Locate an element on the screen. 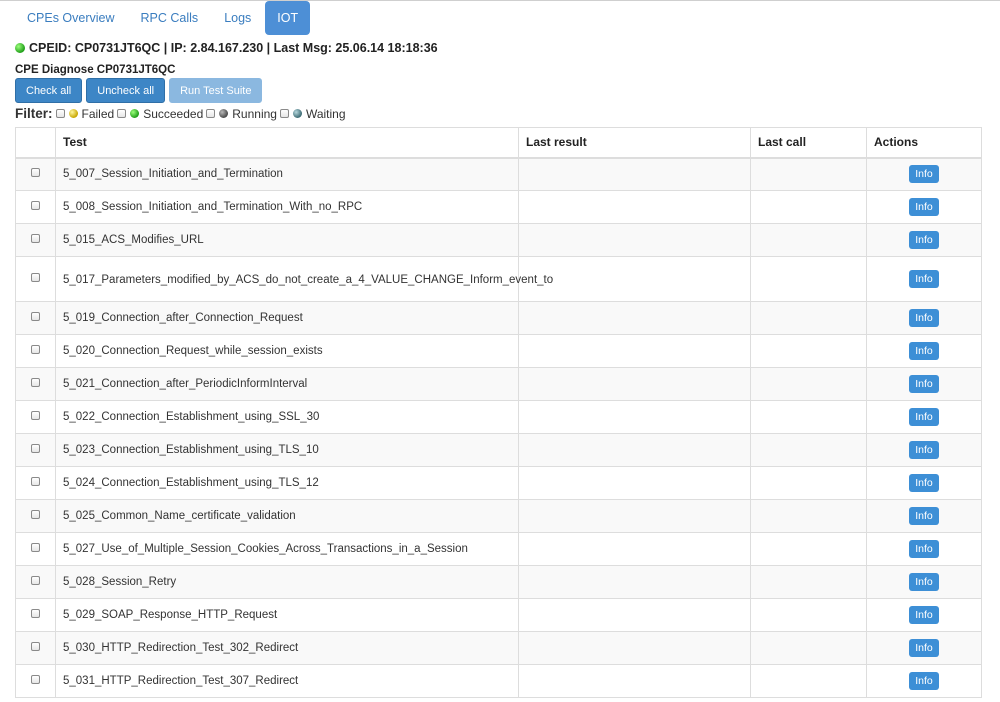  row-test-name: 5_028_Session_Retry is located at coordinates (287, 582).